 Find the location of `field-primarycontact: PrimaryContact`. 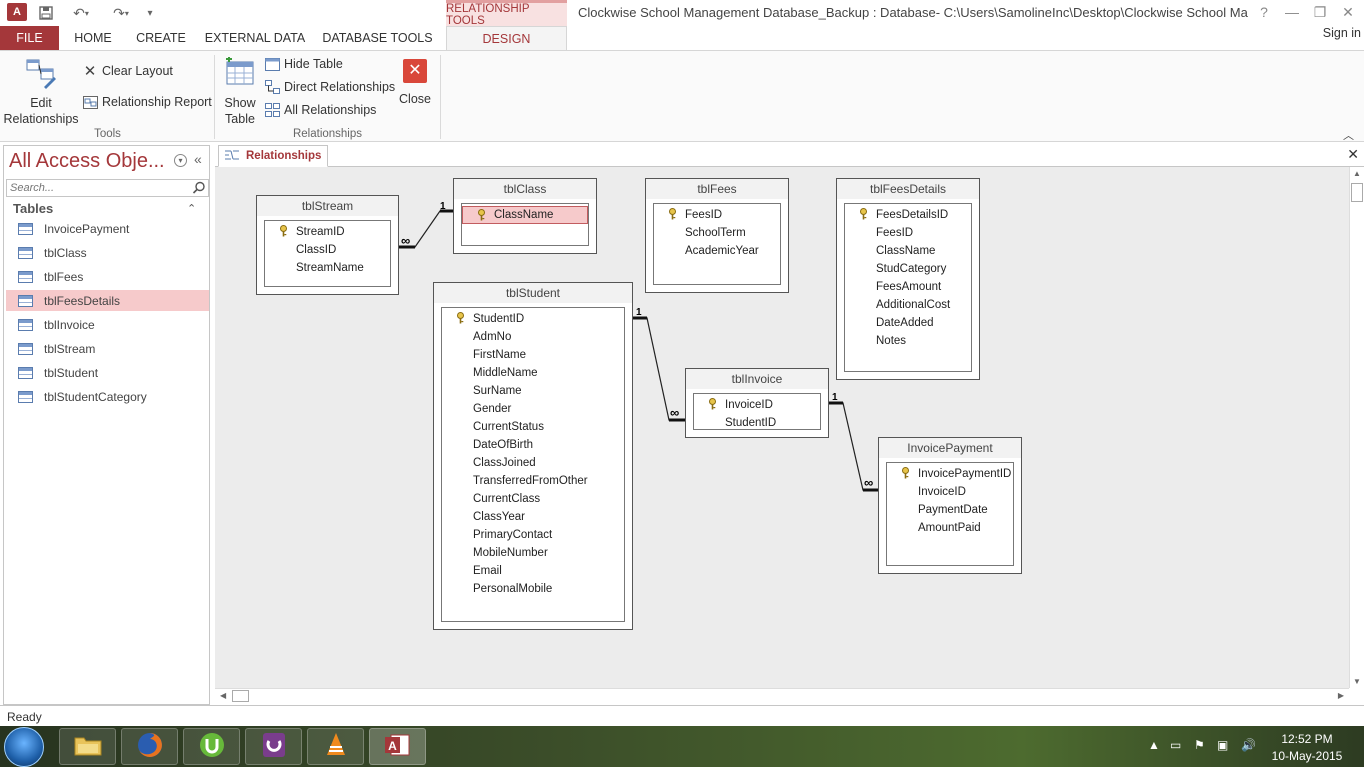

field-primarycontact: PrimaryContact is located at coordinates (533, 535).